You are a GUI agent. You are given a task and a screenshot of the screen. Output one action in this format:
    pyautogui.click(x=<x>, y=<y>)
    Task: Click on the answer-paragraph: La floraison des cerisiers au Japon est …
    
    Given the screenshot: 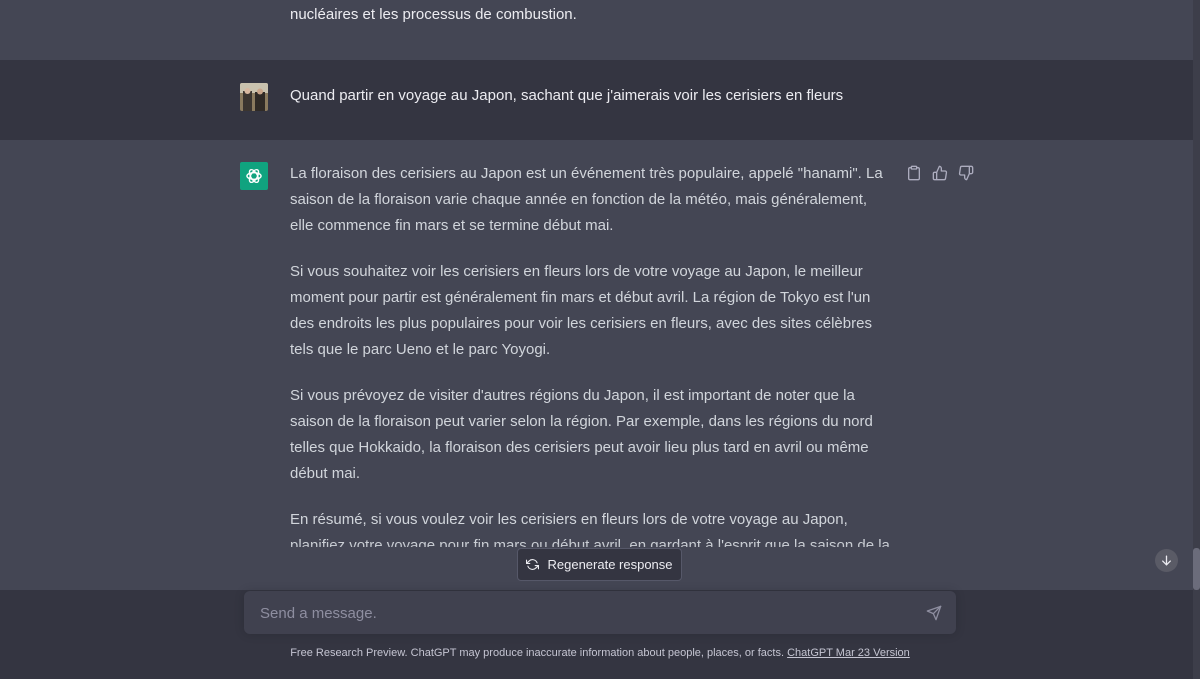 What is the action you would take?
    pyautogui.click(x=586, y=199)
    